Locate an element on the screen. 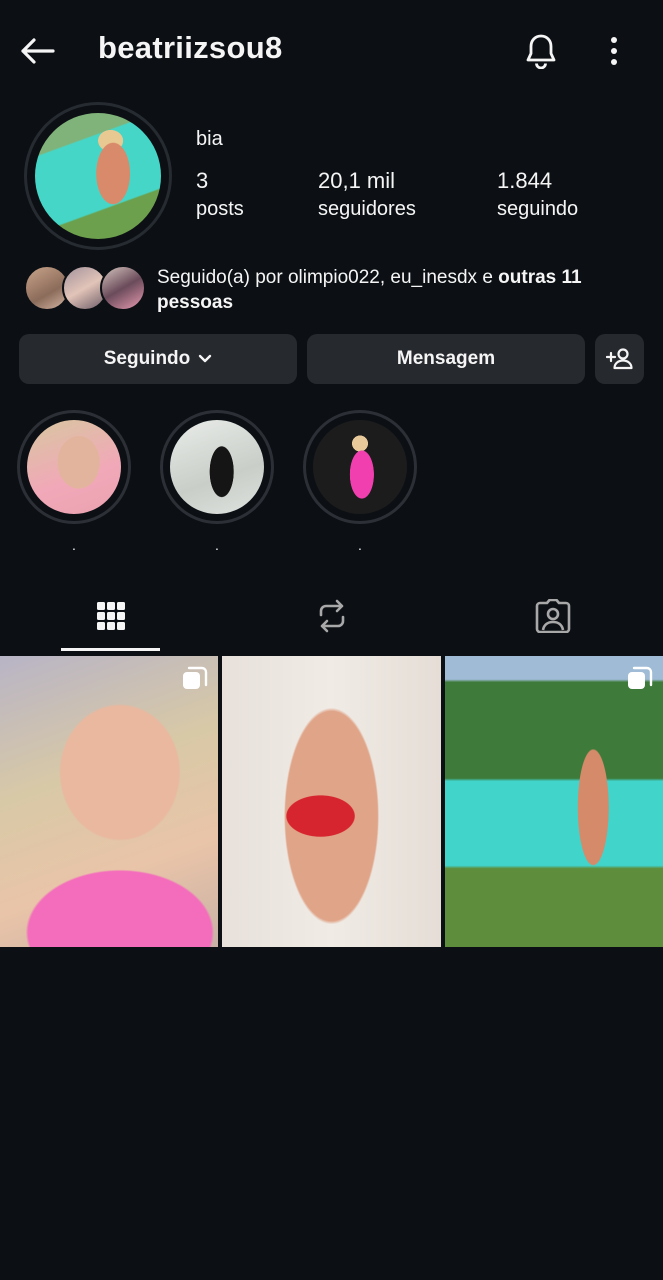 The height and width of the screenshot is (1280, 663). add-user-button is located at coordinates (619, 359).